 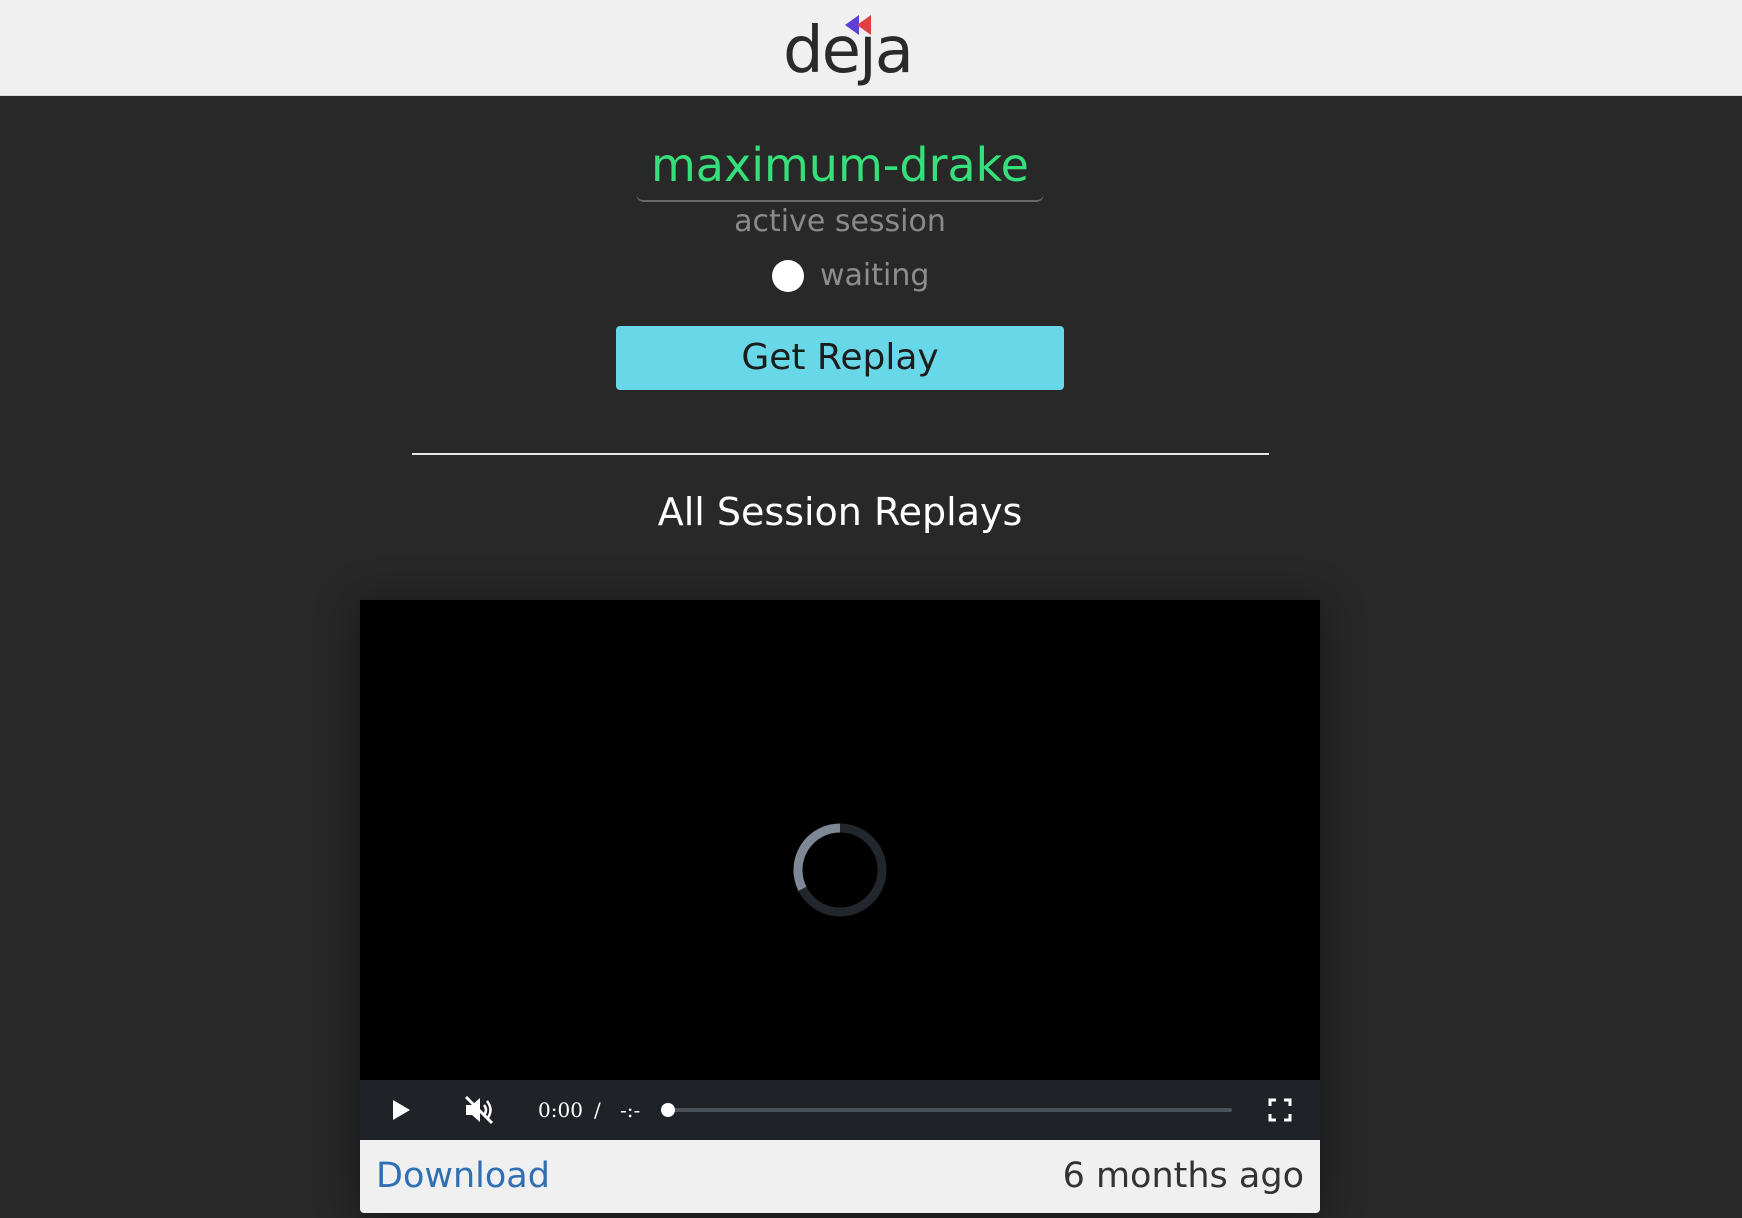 I want to click on download-link: Download, so click(x=463, y=1176).